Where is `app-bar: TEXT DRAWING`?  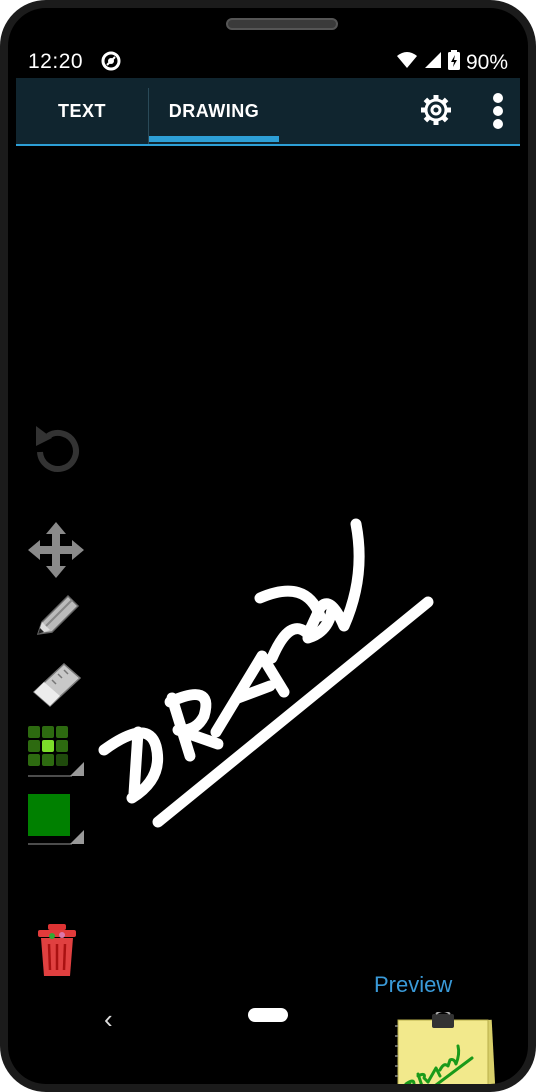 app-bar: TEXT DRAWING is located at coordinates (268, 112).